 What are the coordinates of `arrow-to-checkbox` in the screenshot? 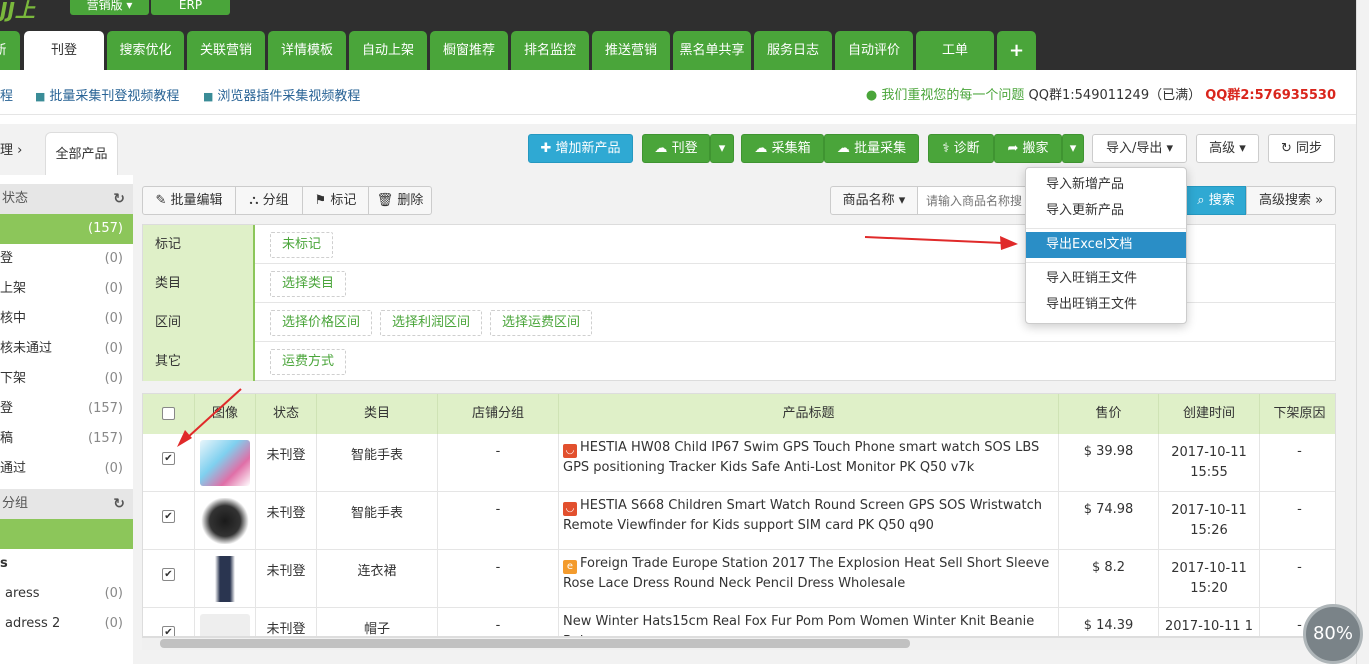 It's located at (214, 413).